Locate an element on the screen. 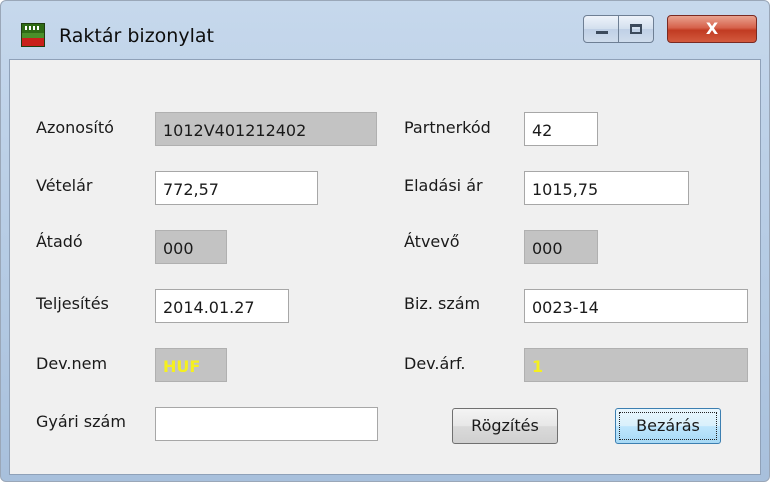 The height and width of the screenshot is (482, 770). vetelar-label: Vételár is located at coordinates (64, 185).